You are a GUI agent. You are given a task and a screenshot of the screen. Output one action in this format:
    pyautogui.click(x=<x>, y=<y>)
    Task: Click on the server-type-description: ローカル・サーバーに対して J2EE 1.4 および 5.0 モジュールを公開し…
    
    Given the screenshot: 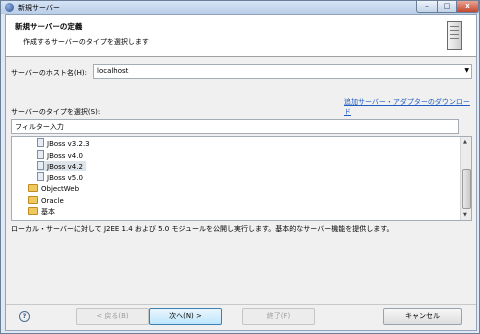 What is the action you would take?
    pyautogui.click(x=202, y=229)
    